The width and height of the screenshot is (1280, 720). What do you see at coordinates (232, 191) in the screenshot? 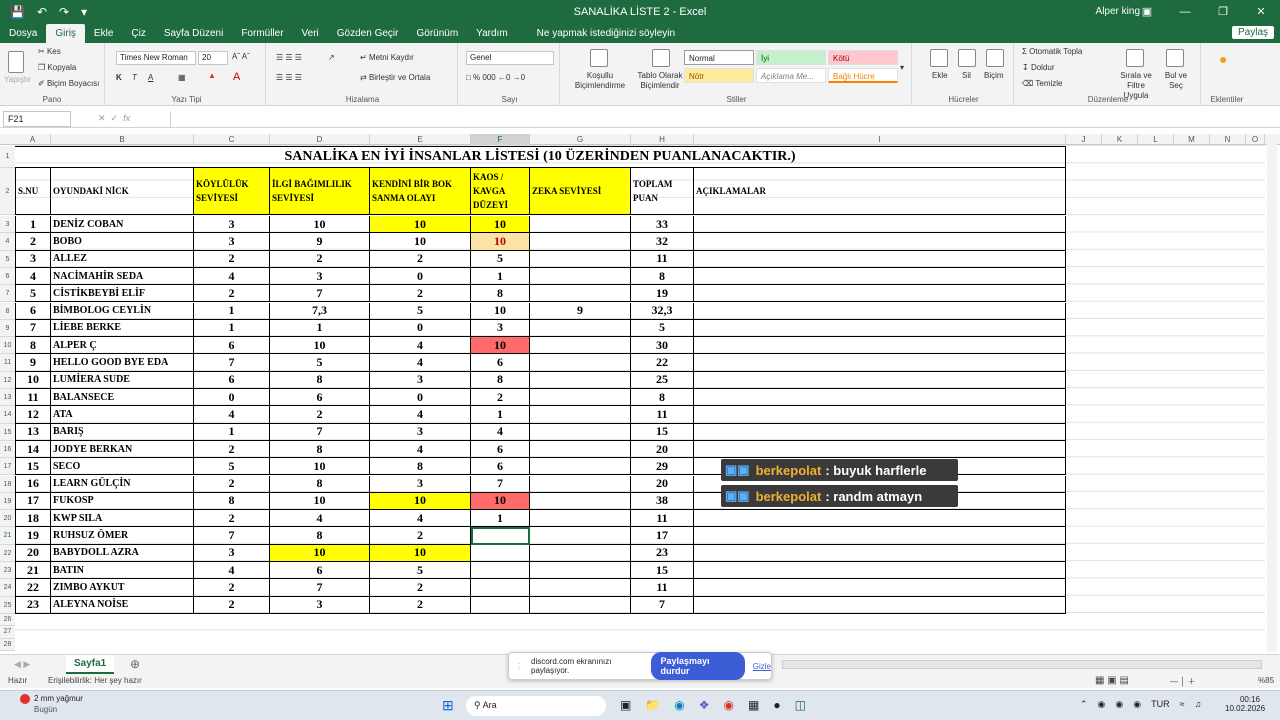
I see `column-title: KÖYLÜLÜK SEVİYESİ` at bounding box center [232, 191].